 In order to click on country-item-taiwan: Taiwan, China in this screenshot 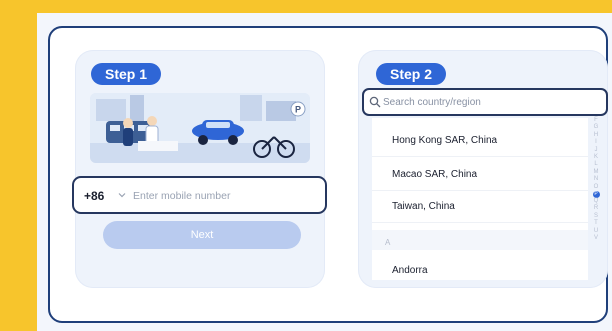, I will do `click(423, 206)`.